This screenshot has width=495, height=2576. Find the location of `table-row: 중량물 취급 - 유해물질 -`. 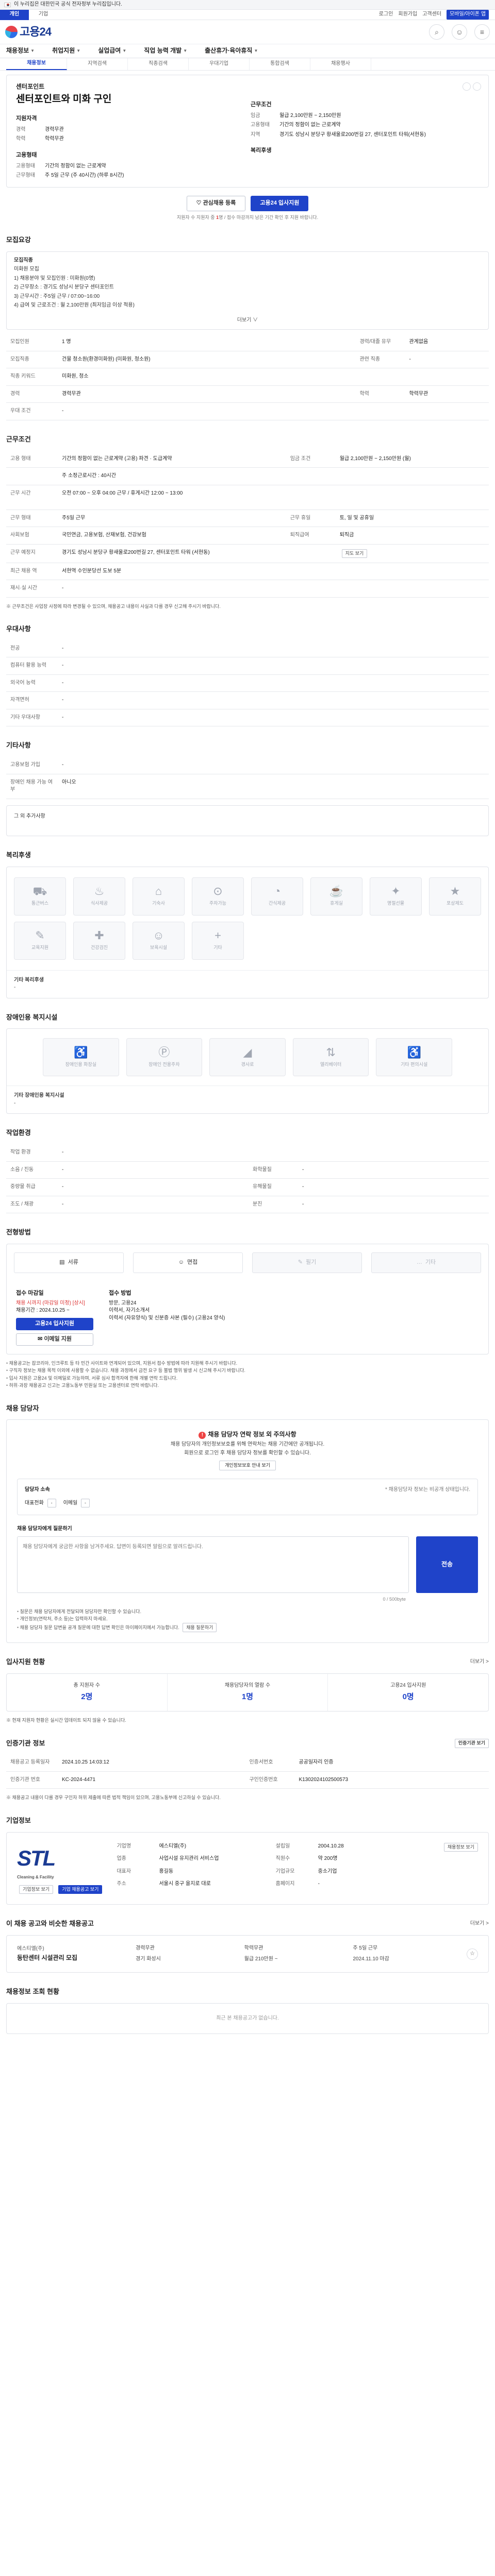

table-row: 중량물 취급 - 유해물질 - is located at coordinates (247, 1187).